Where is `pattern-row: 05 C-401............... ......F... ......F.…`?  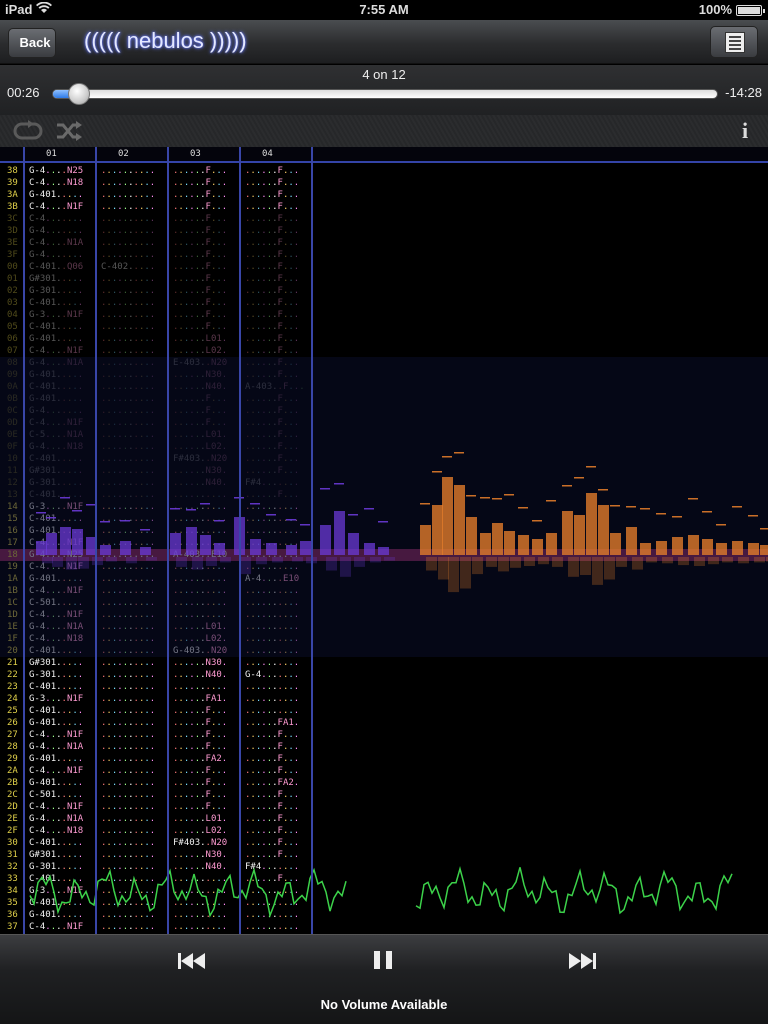 pattern-row: 05 C-401............... ......F... ......F.… is located at coordinates (384, 327).